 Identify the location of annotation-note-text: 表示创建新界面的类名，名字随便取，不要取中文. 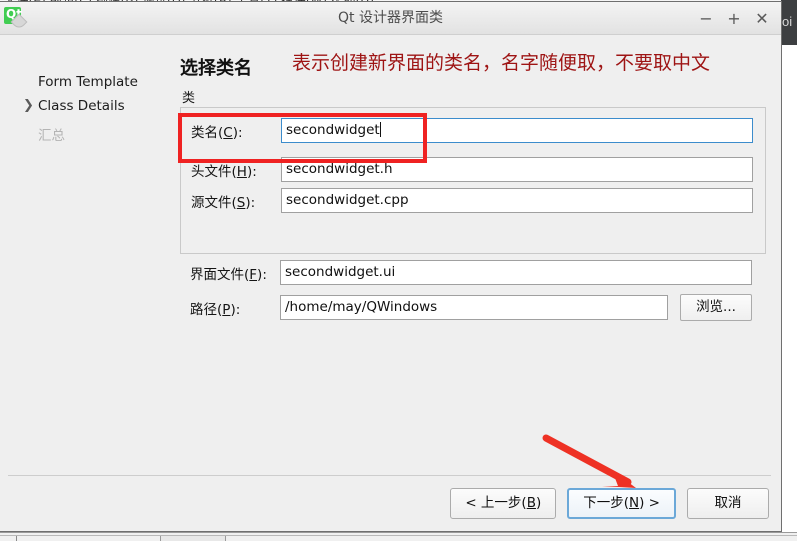
(501, 63).